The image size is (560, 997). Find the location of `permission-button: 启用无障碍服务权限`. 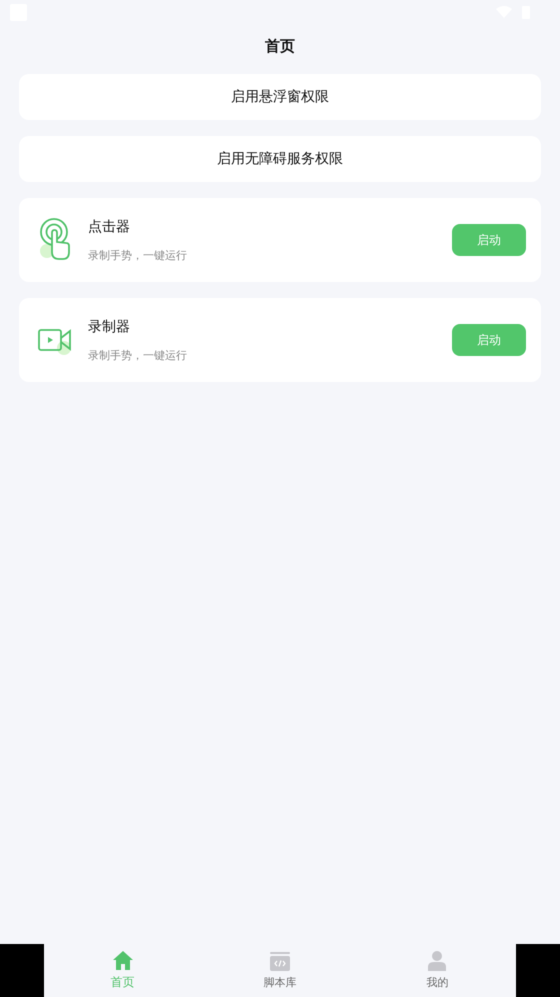

permission-button: 启用无障碍服务权限 is located at coordinates (280, 159).